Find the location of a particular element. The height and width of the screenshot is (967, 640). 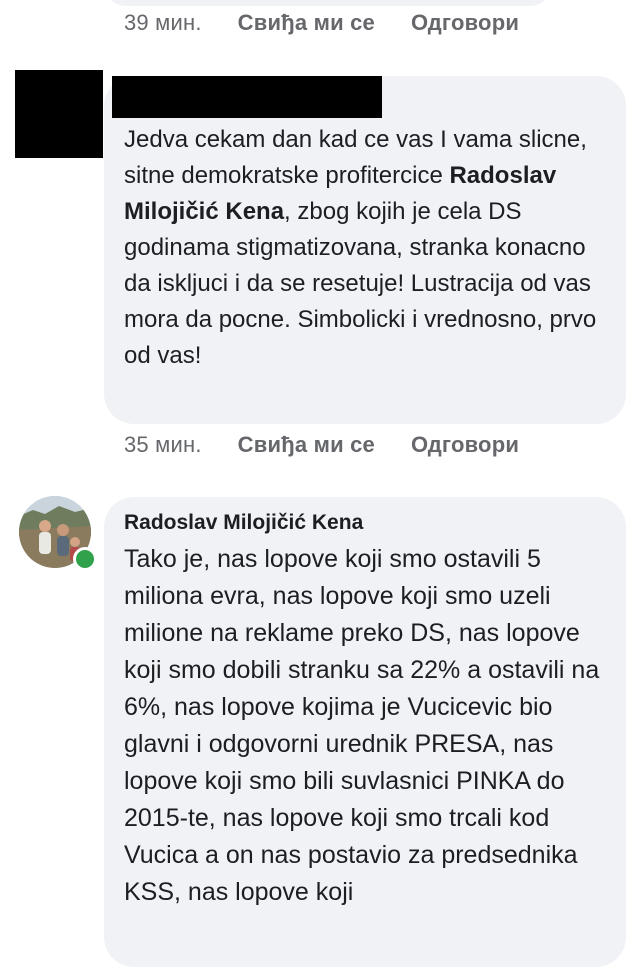

comment-actions-row: 39 мин. Свиђа ми се Одговори is located at coordinates (321, 23).